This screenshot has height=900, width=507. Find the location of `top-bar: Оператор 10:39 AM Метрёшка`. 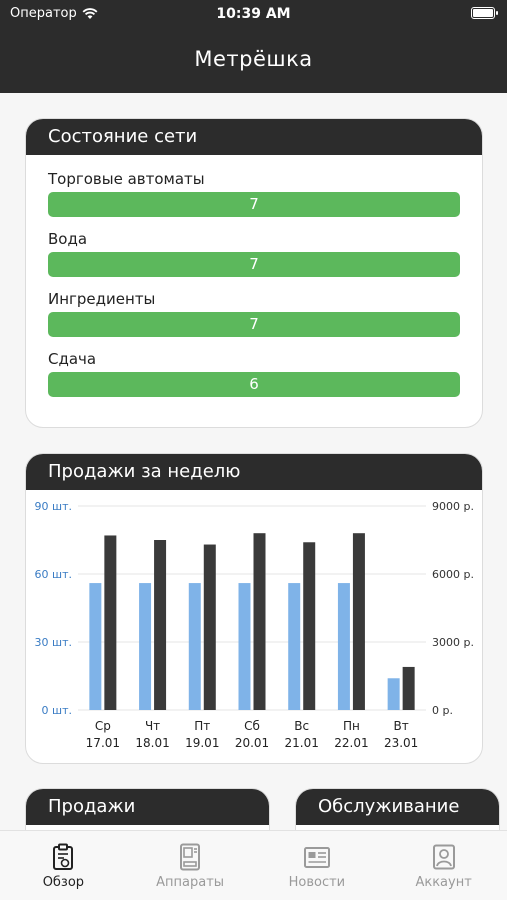

top-bar: Оператор 10:39 AM Метрёшка is located at coordinates (253, 46).